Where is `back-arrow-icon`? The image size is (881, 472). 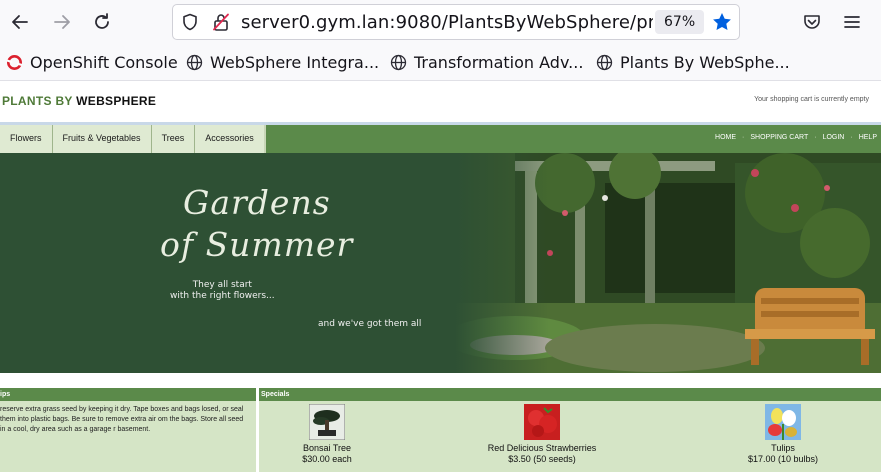
back-arrow-icon is located at coordinates (20, 22).